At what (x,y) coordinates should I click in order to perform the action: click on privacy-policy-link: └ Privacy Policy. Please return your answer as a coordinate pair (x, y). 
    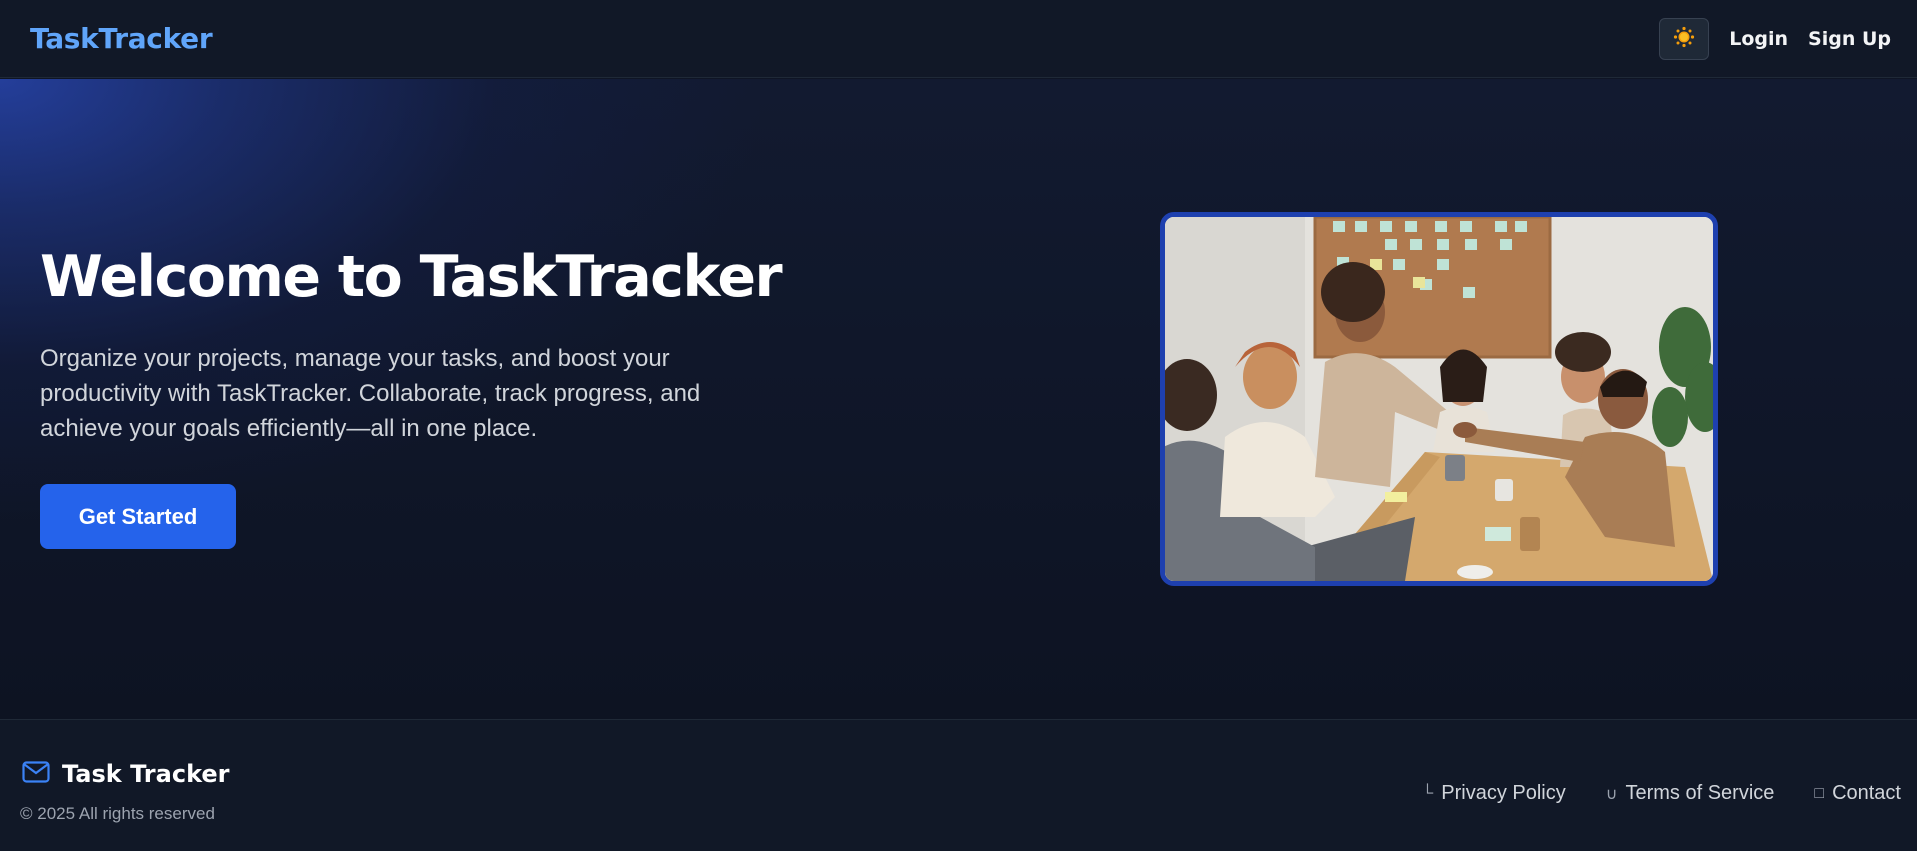
    Looking at the image, I should click on (1494, 793).